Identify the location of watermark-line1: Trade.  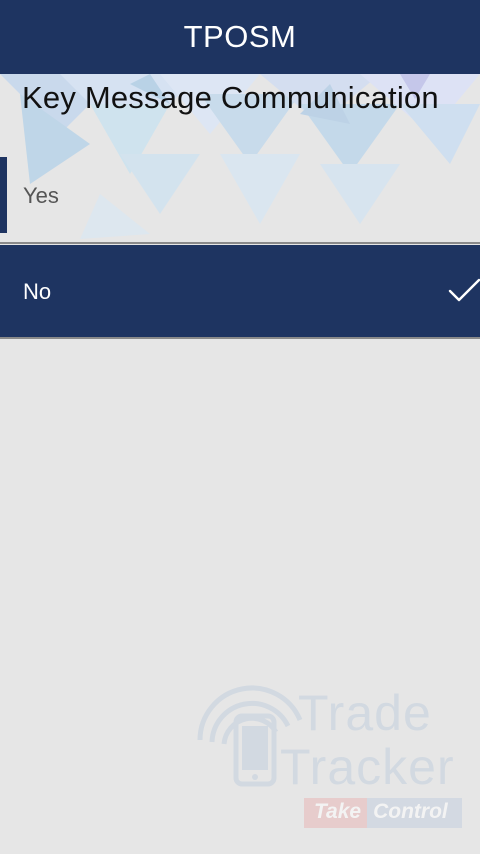
(365, 713).